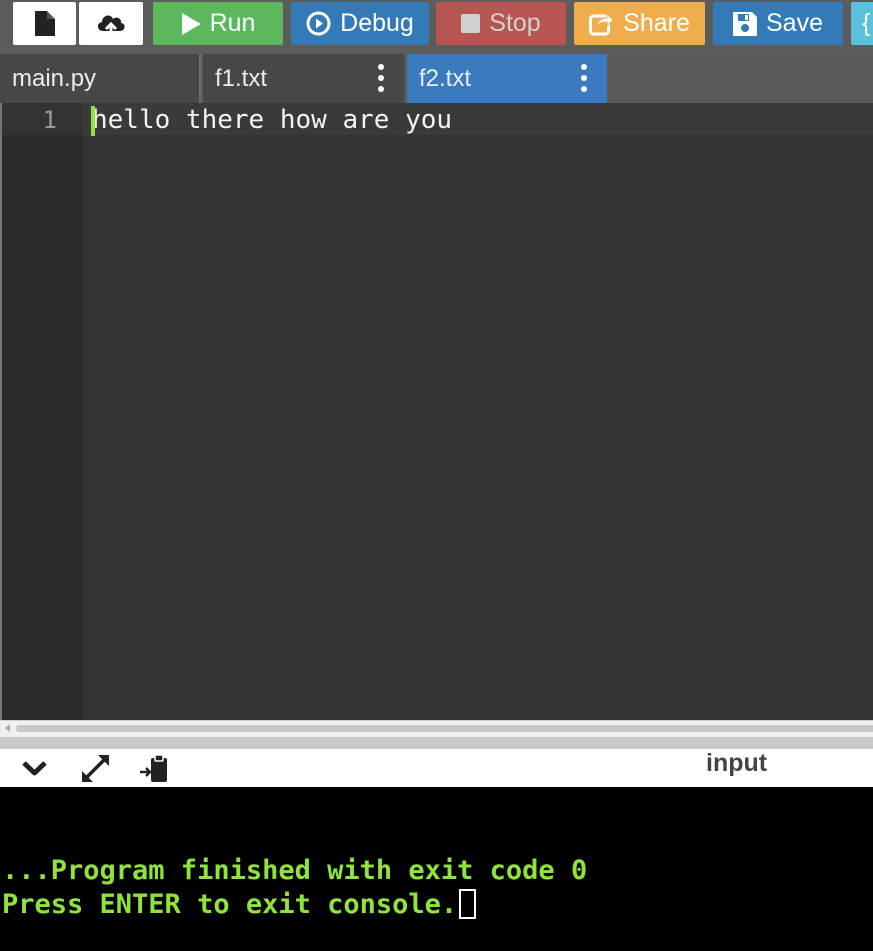  Describe the element at coordinates (99, 78) in the screenshot. I see `tab-main-py: main.py` at that location.